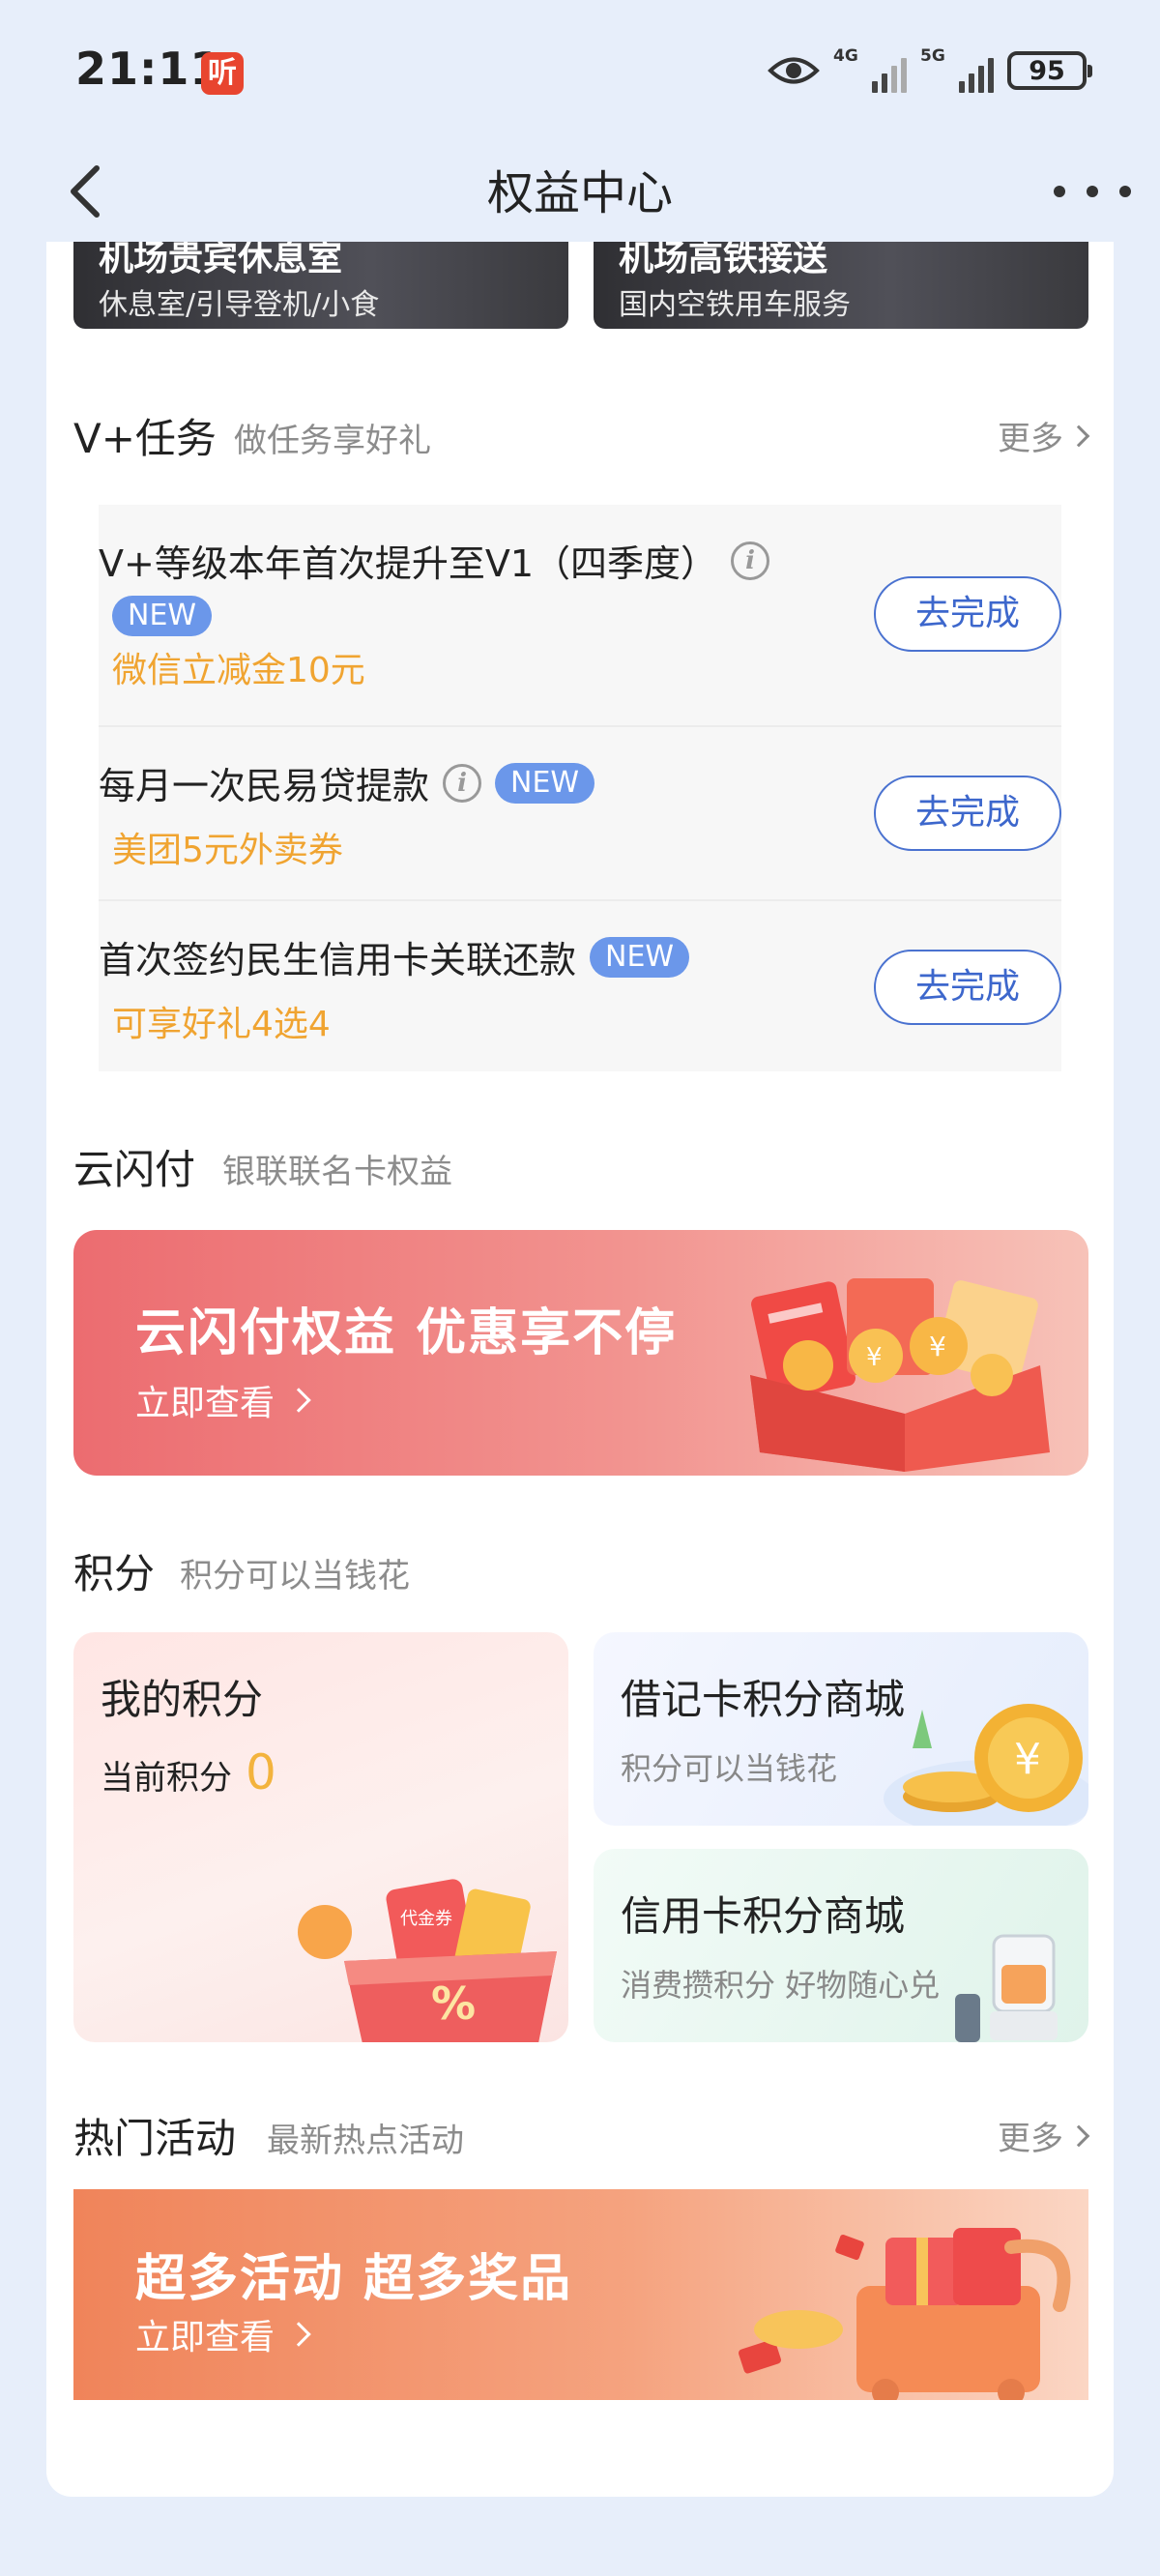 Image resolution: width=1160 pixels, height=2576 pixels. What do you see at coordinates (580, 615) in the screenshot?
I see `task-item: V+等级本年首次提升至V1（四季度） i NEW 微信立减金10元 去完成` at bounding box center [580, 615].